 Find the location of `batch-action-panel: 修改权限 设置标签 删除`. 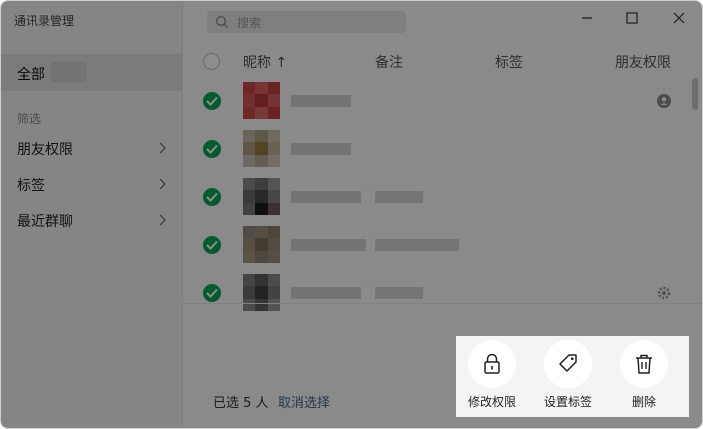

batch-action-panel: 修改权限 设置标签 删除 is located at coordinates (572, 376).